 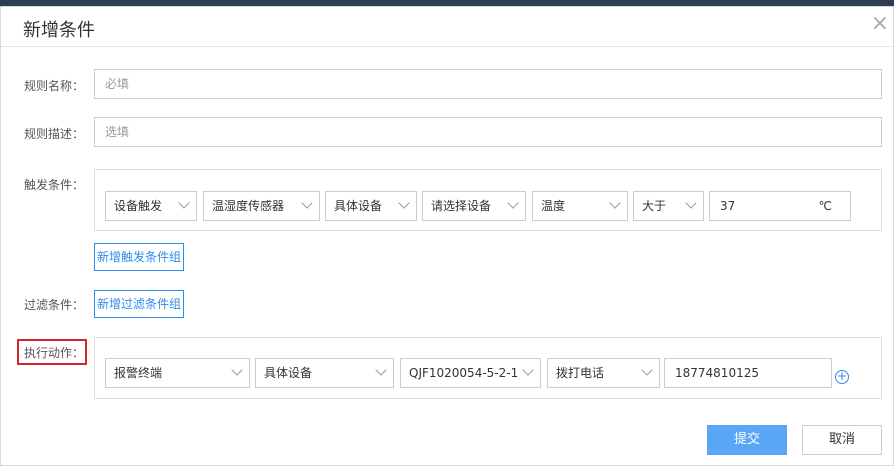 I want to click on trigger-type-select: 设备触发, so click(x=151, y=206).